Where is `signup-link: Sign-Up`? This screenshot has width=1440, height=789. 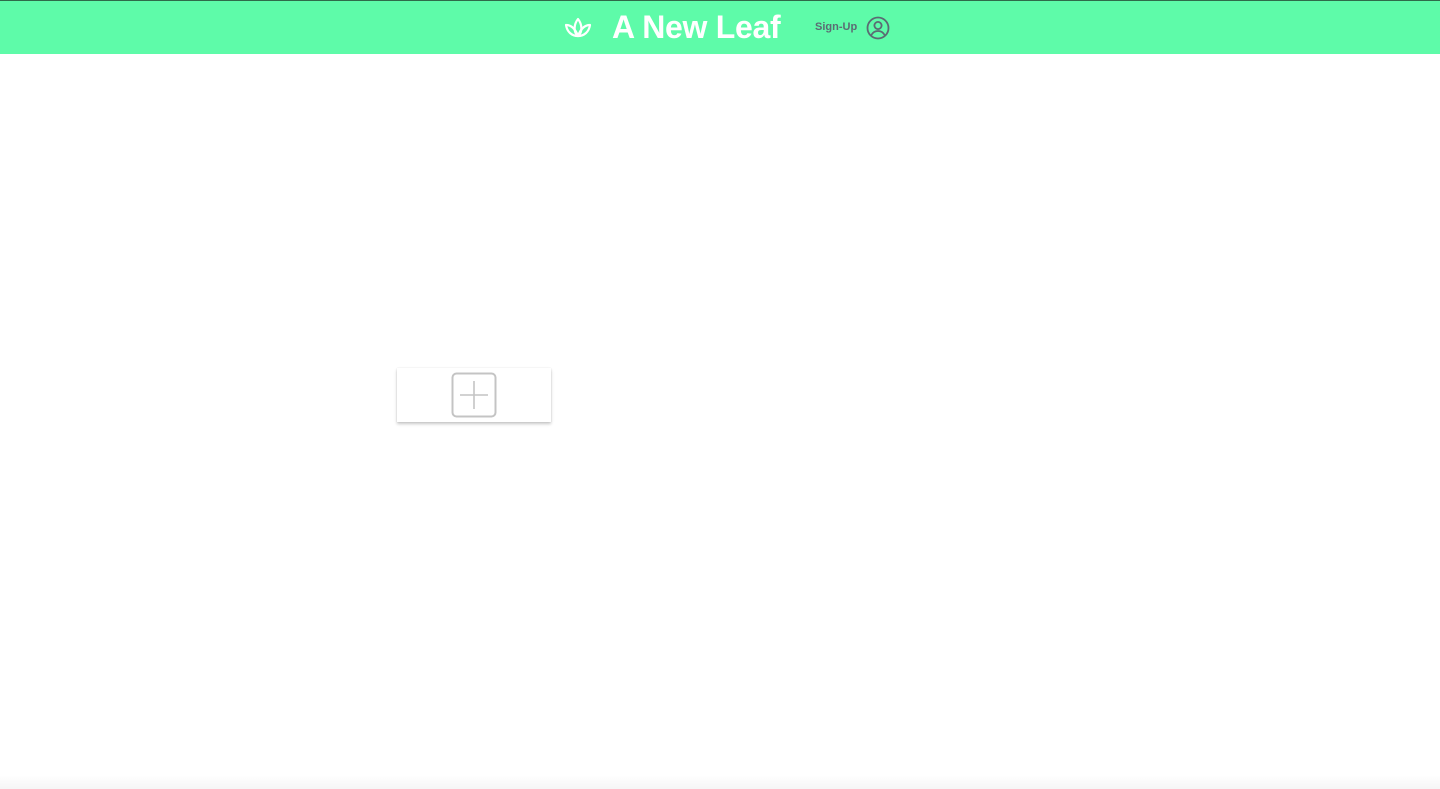 signup-link: Sign-Up is located at coordinates (836, 27).